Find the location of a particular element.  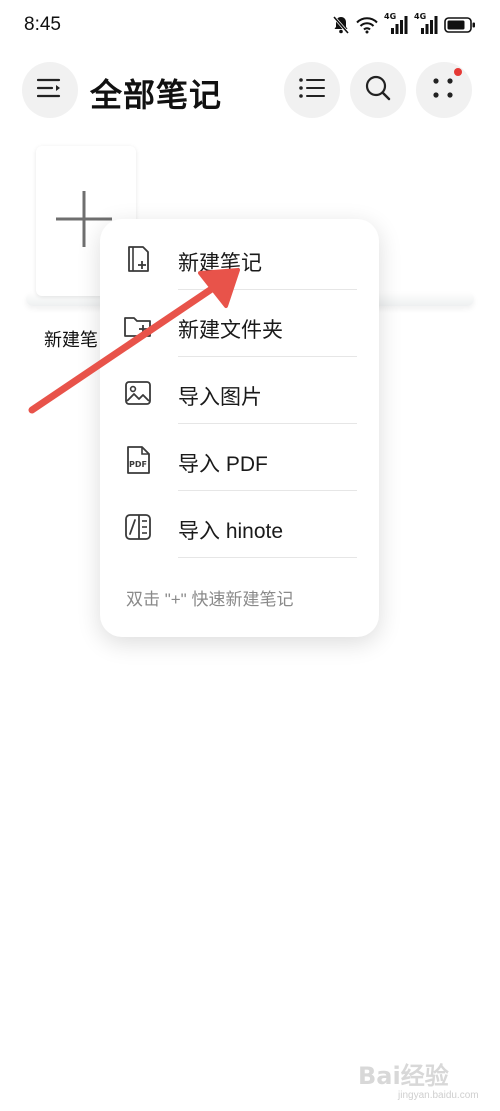

image-icon is located at coordinates (138, 393).